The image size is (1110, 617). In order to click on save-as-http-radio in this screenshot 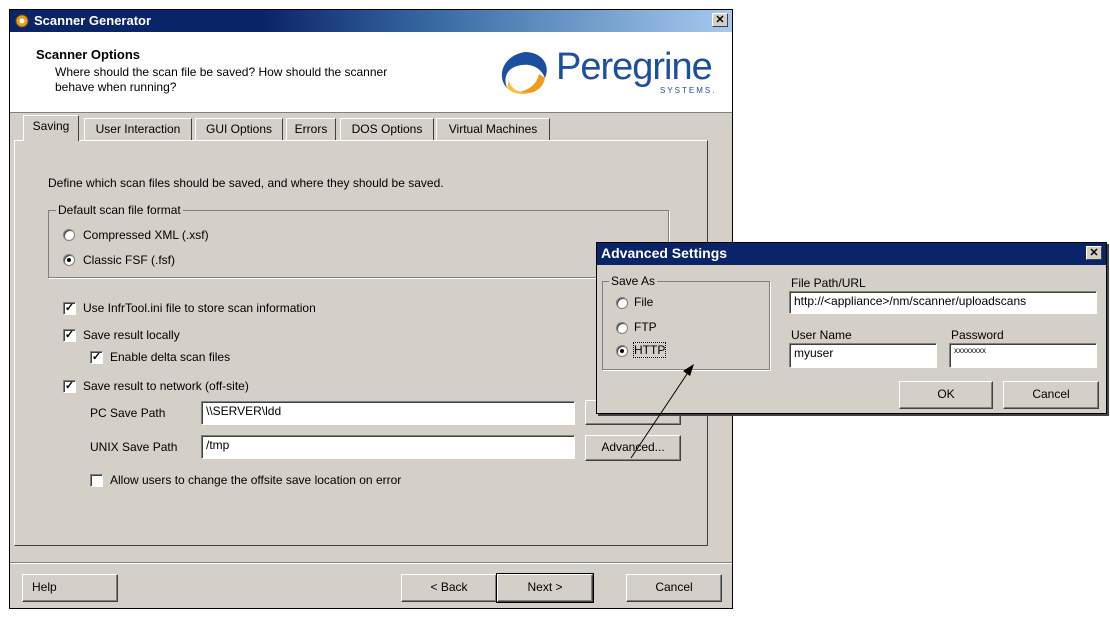, I will do `click(622, 351)`.